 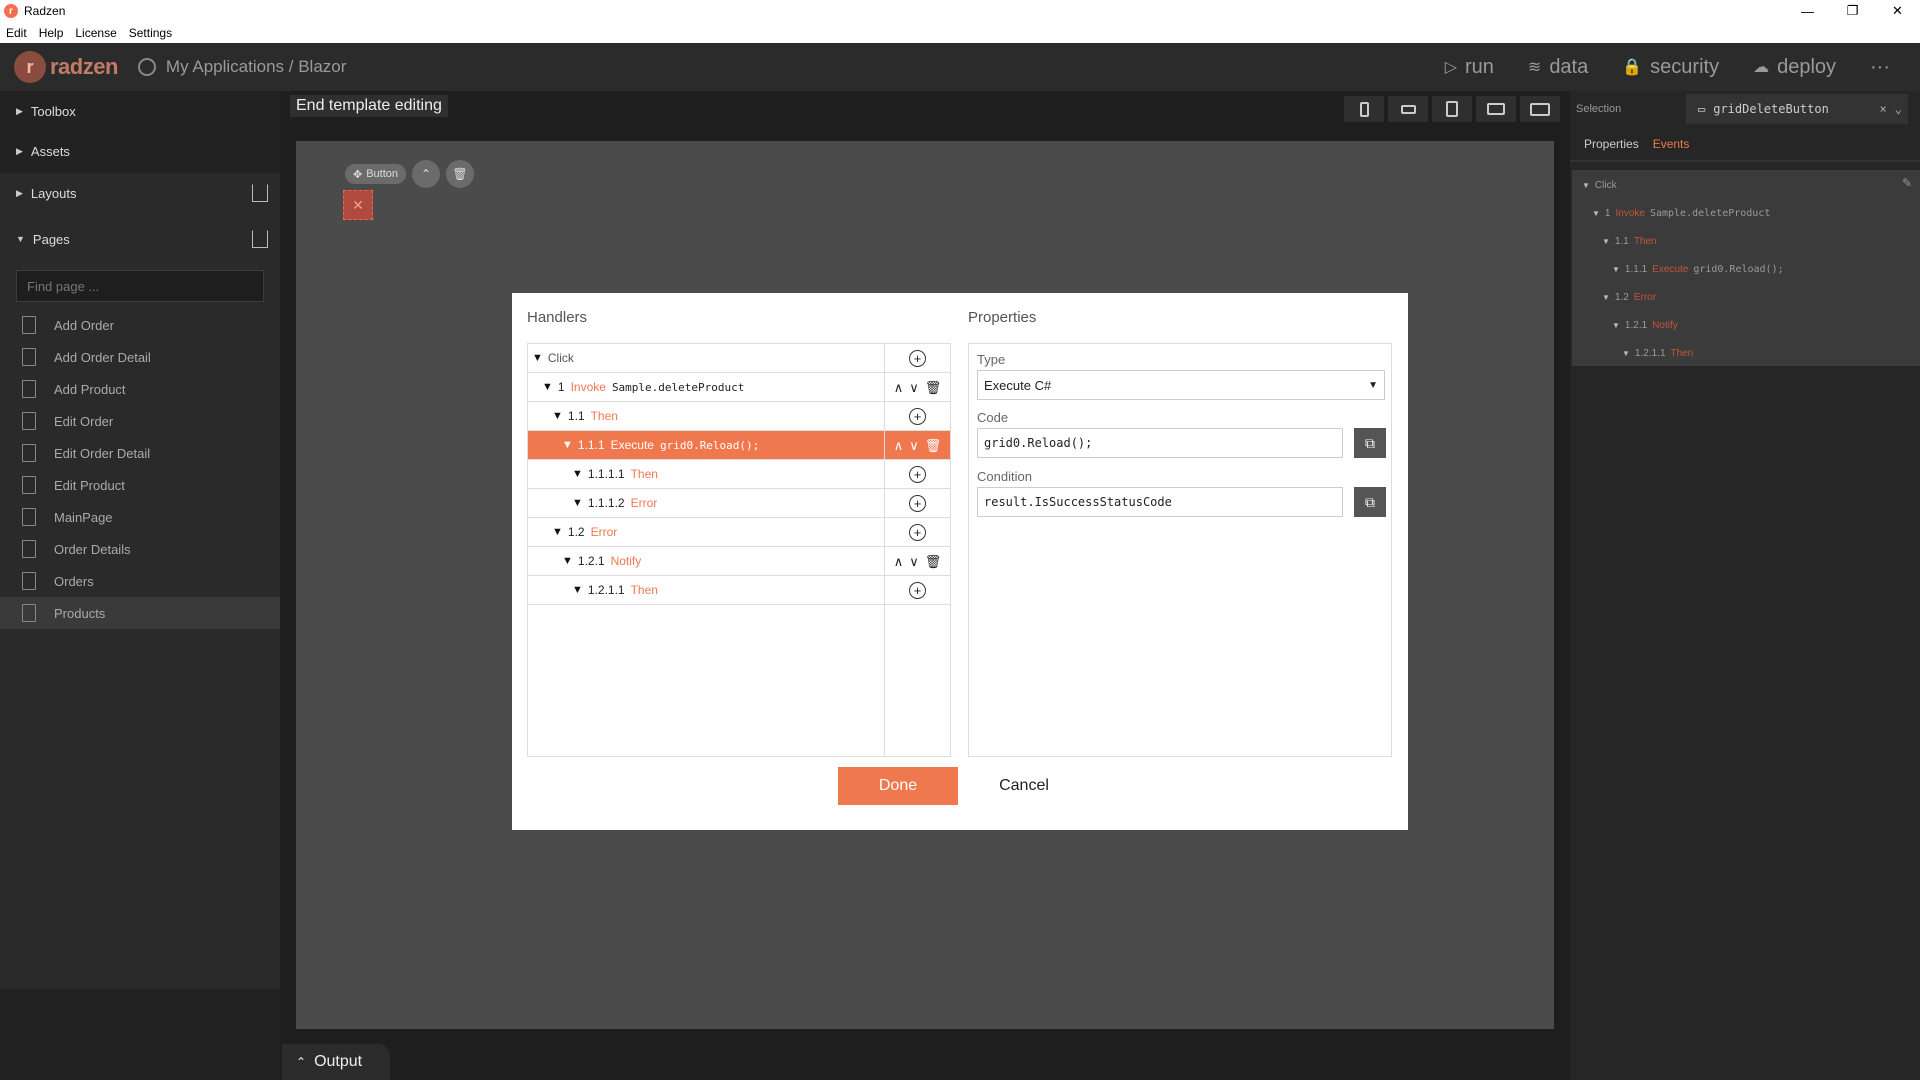 I want to click on selection-dropdown: ▭ gridDeleteButton × ⌄, so click(x=1797, y=109).